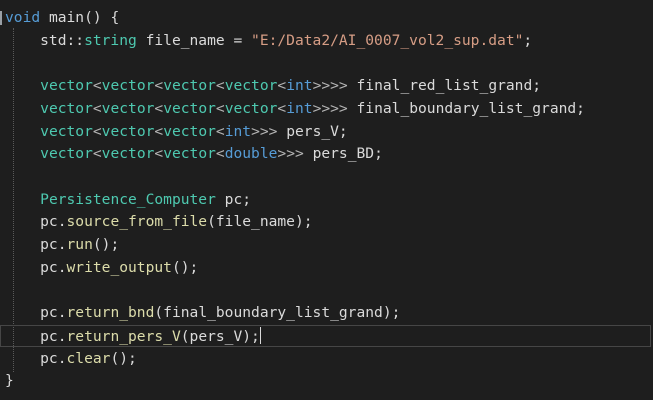 The height and width of the screenshot is (400, 653). I want to click on code-token: Persistence_Computer, so click(128, 199).